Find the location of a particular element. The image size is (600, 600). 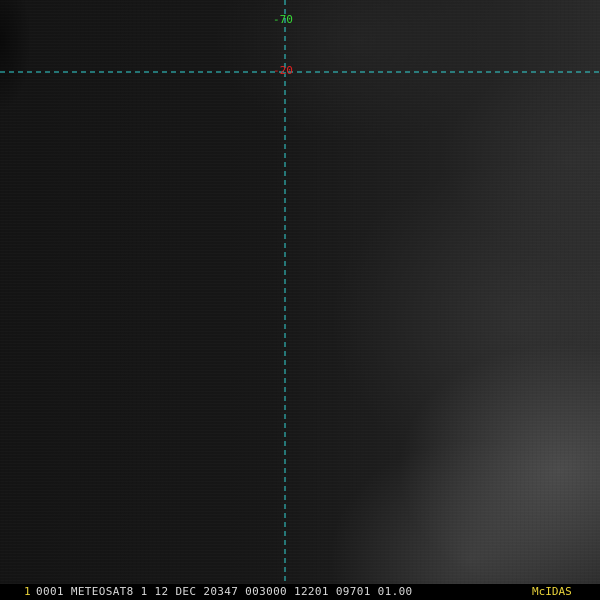

frame-number: 1 is located at coordinates (27, 591).